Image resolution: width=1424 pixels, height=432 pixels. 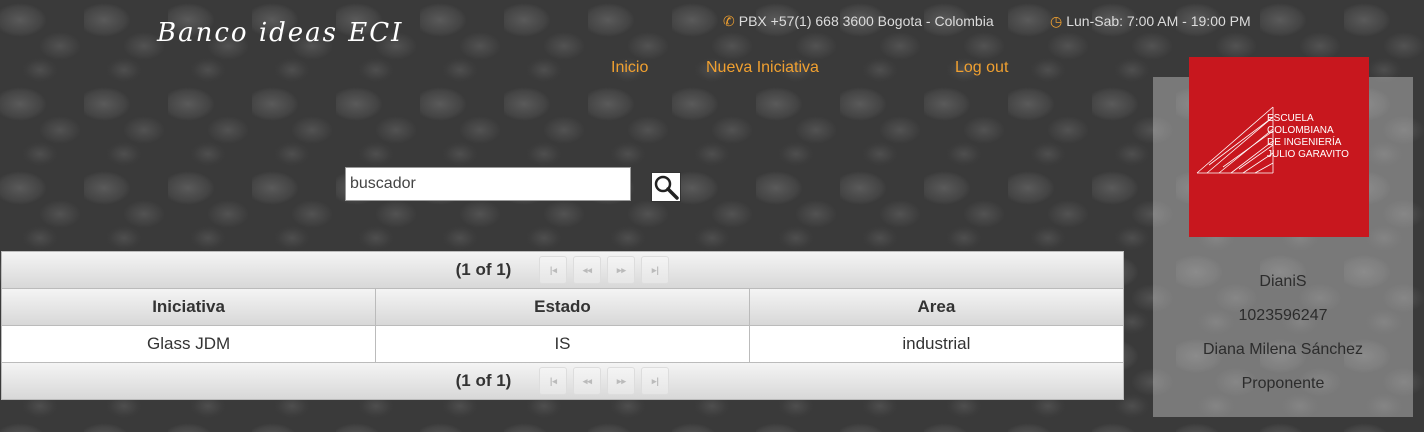 What do you see at coordinates (1304, 142) in the screenshot?
I see `logo-line: DE INGENIERÍA` at bounding box center [1304, 142].